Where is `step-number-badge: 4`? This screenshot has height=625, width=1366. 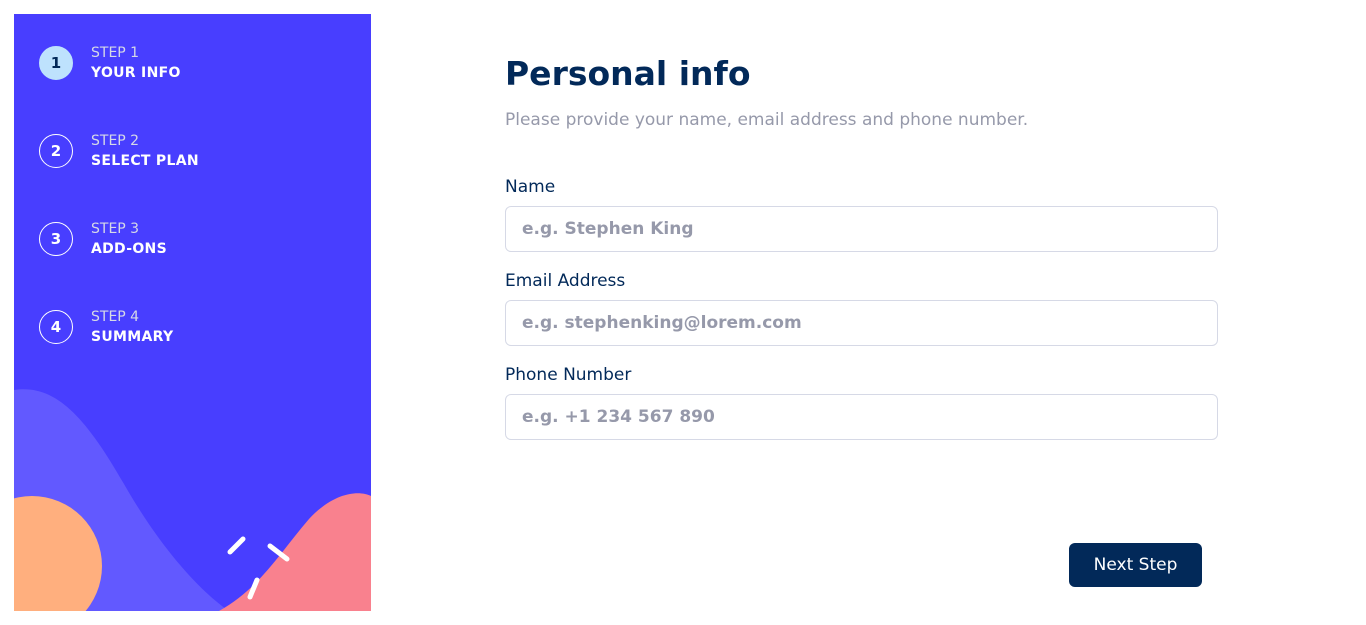
step-number-badge: 4 is located at coordinates (56, 327).